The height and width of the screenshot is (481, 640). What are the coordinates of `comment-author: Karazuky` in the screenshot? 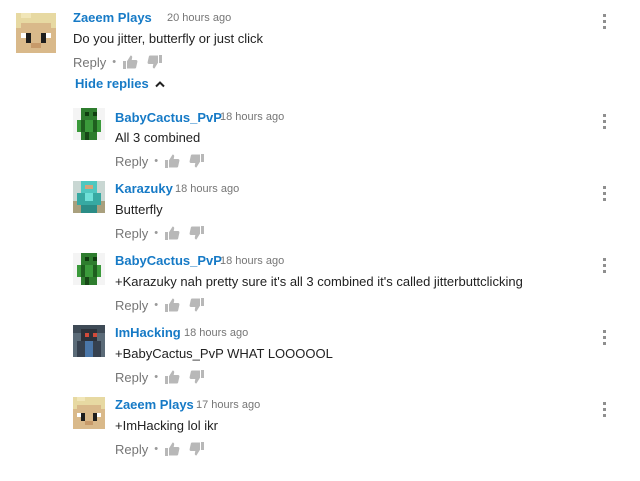 It's located at (144, 188).